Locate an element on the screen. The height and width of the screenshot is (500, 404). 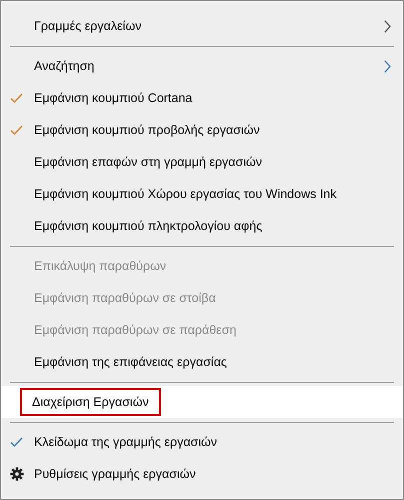
menu-item: Εμφάνιση κουμπιού Cortana is located at coordinates (202, 98).